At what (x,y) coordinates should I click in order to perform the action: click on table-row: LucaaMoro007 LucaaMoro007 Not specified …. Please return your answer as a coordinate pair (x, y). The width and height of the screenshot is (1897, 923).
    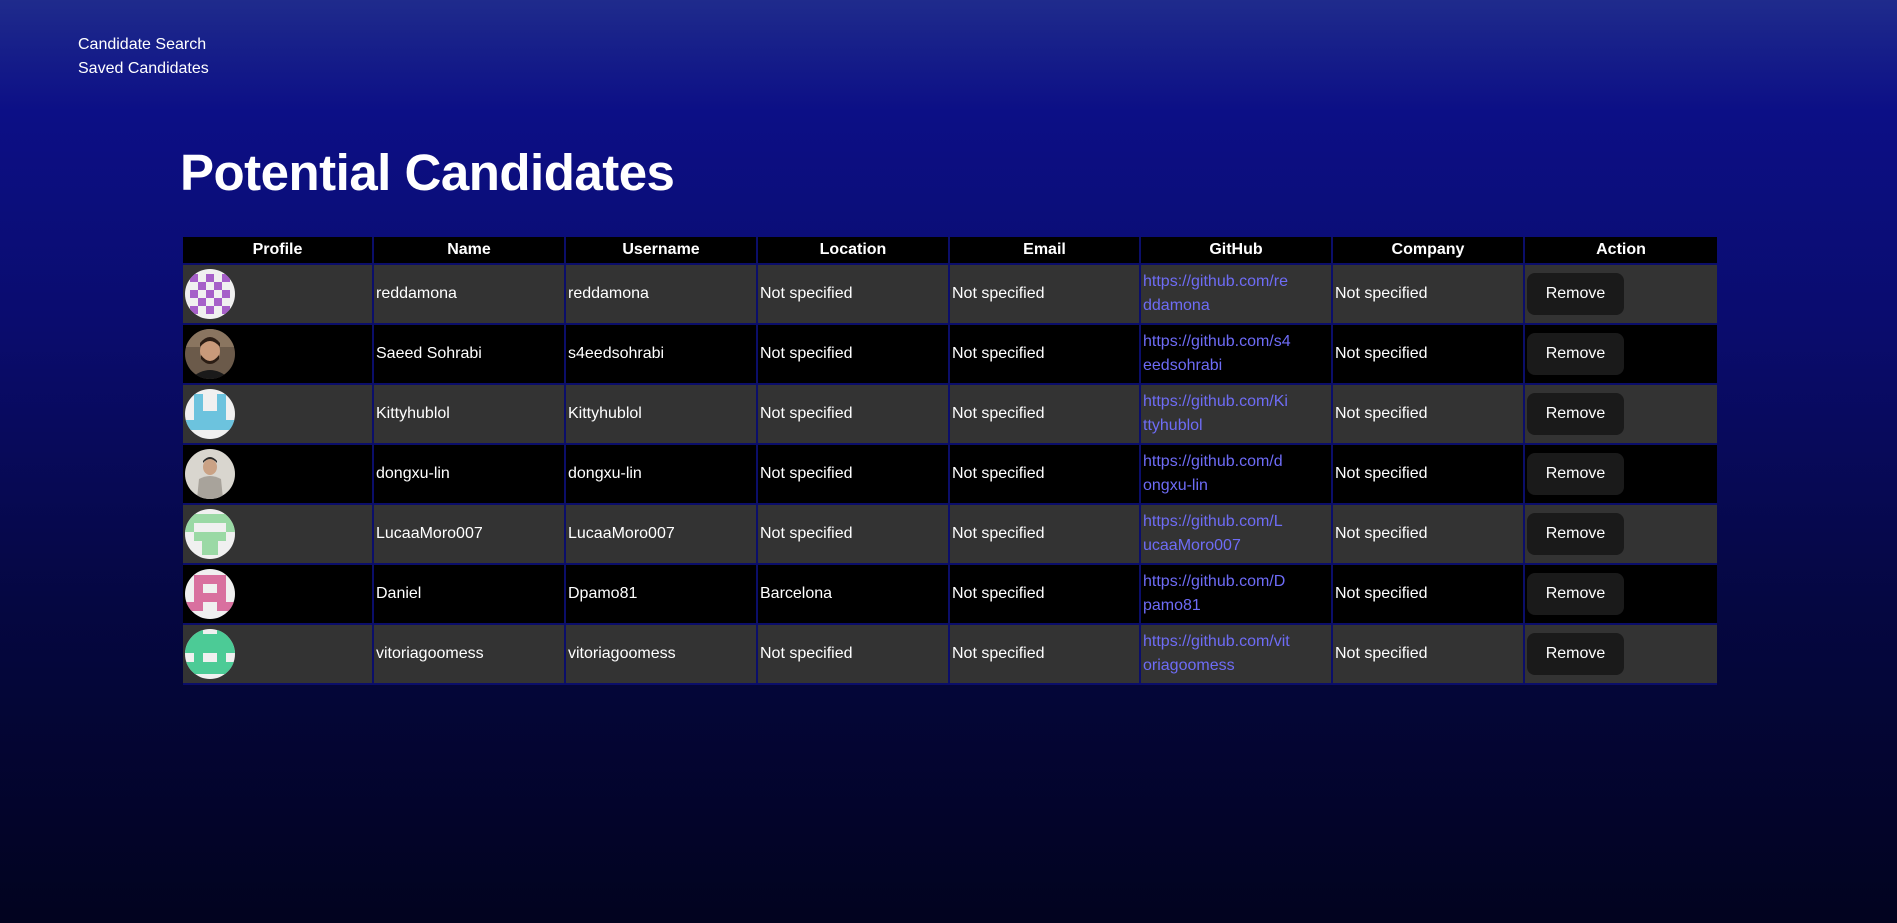
    Looking at the image, I should click on (950, 535).